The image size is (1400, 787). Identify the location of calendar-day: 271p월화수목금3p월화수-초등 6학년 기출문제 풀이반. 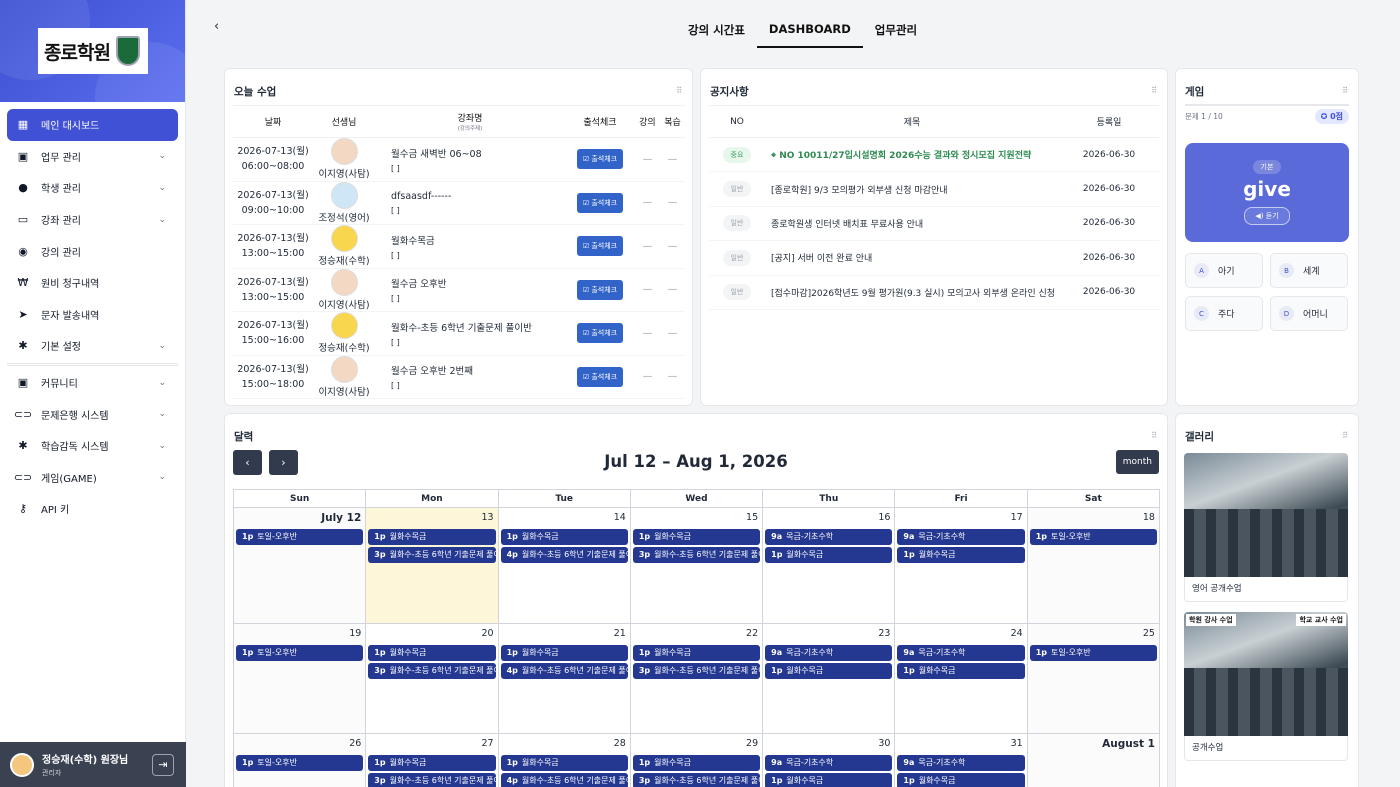
(432, 760).